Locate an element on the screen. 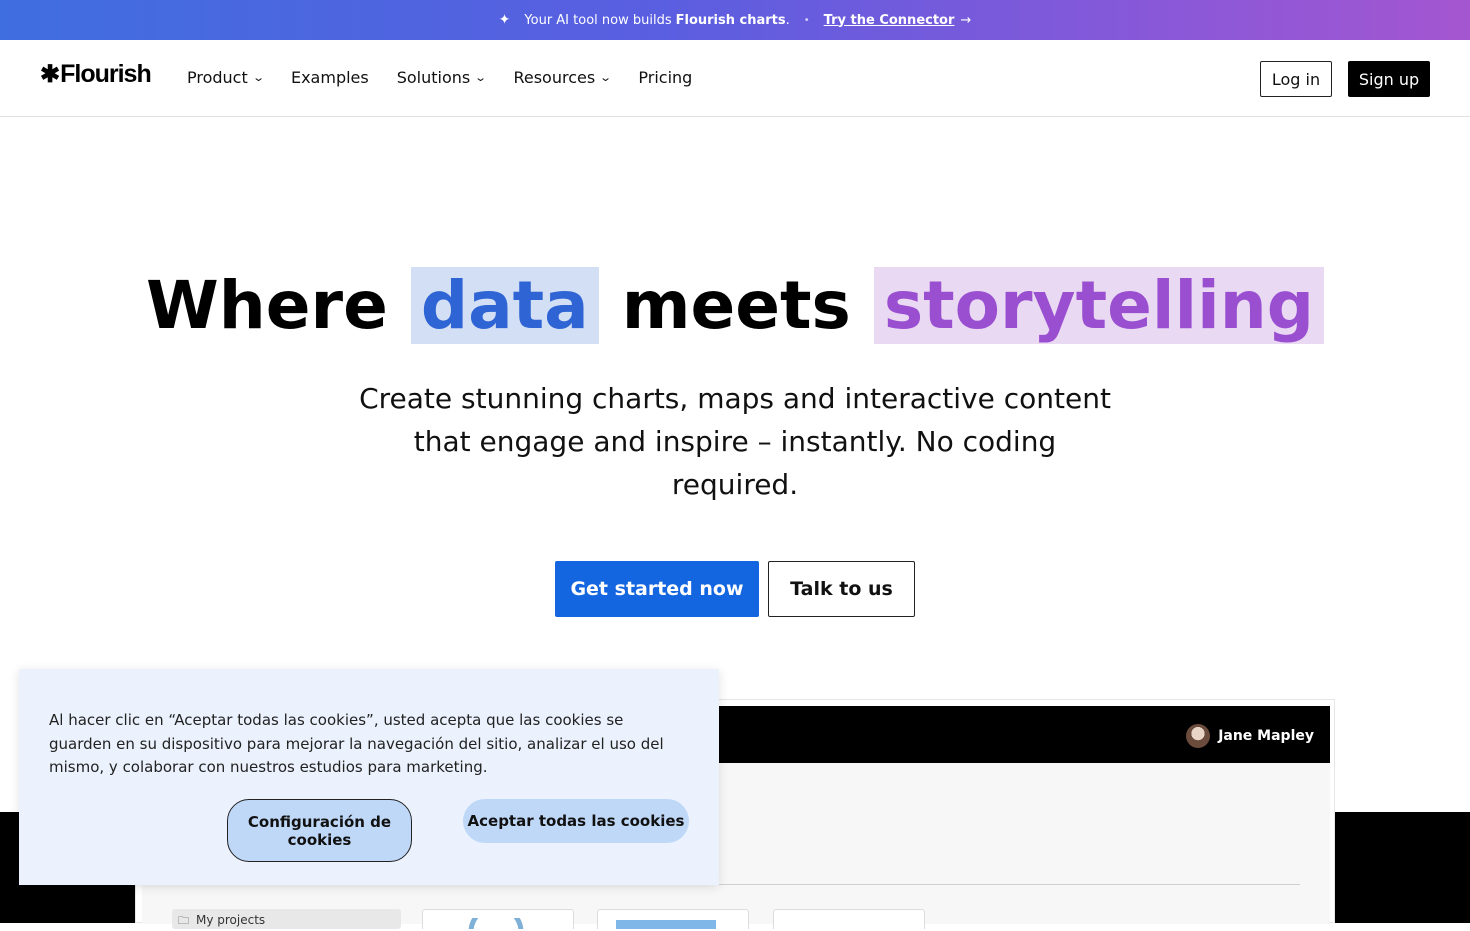 The height and width of the screenshot is (931, 1470). hero-highlight-data: data is located at coordinates (504, 305).